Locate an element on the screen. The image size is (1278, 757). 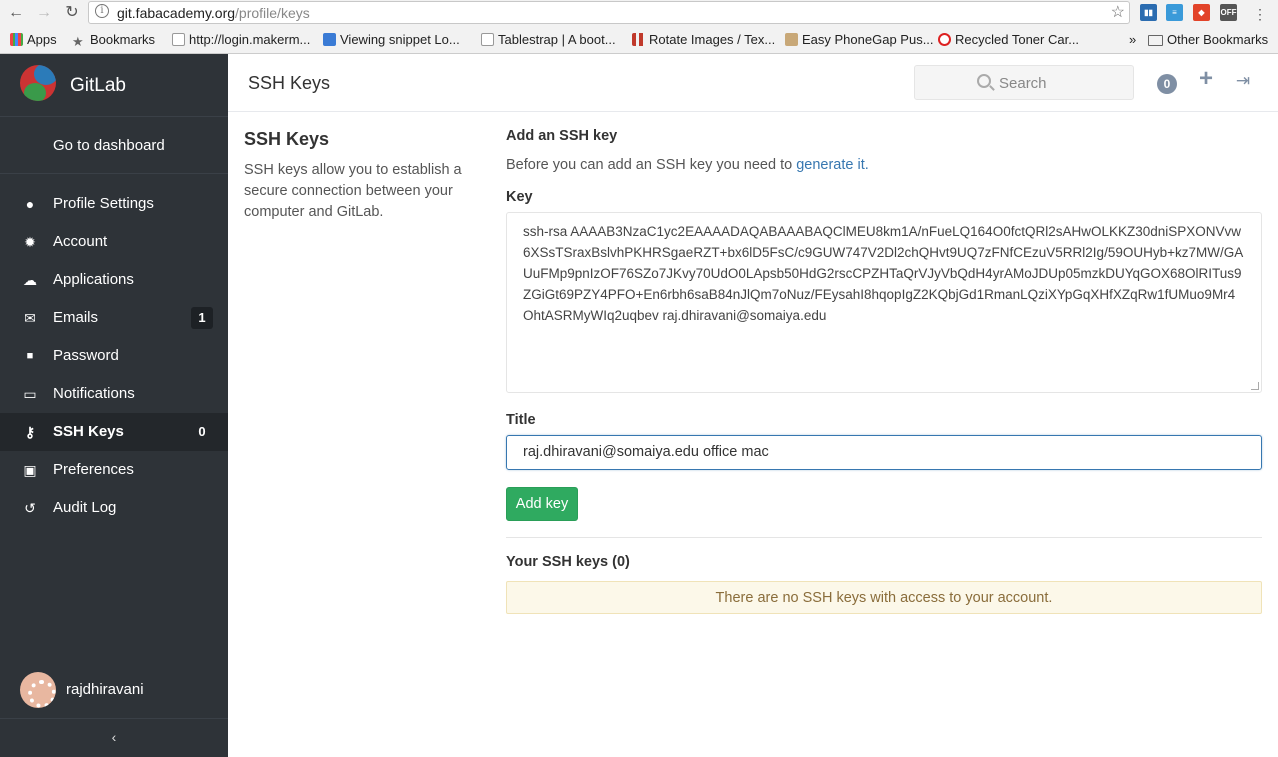
inbox-icon: ▭ is located at coordinates (30, 394).